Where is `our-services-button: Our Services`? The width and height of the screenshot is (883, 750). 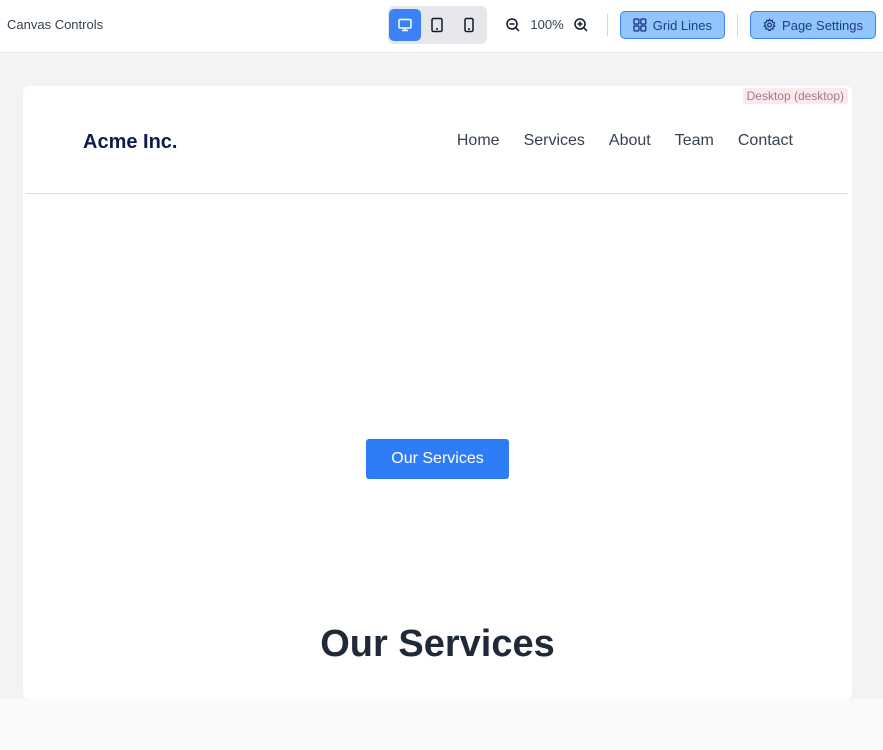 our-services-button: Our Services is located at coordinates (437, 459).